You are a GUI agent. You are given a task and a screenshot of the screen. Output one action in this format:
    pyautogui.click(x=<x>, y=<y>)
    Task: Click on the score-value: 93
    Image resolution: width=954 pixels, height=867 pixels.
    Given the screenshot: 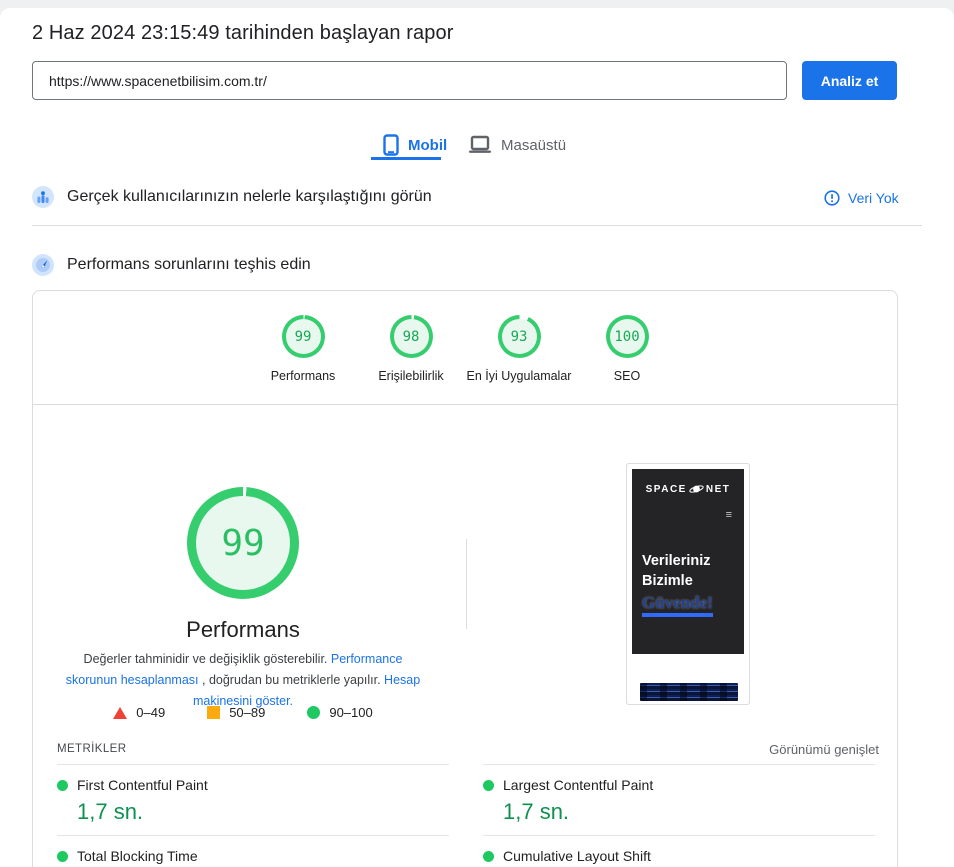 What is the action you would take?
    pyautogui.click(x=519, y=336)
    